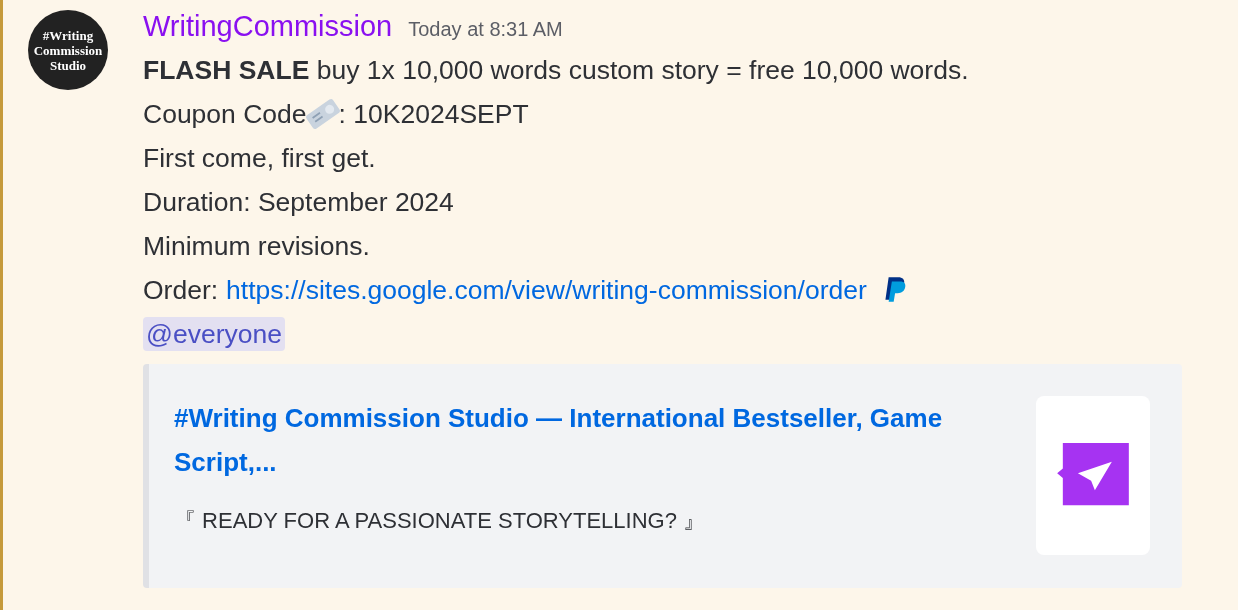  What do you see at coordinates (181, 290) in the screenshot?
I see `message-text: Order:` at bounding box center [181, 290].